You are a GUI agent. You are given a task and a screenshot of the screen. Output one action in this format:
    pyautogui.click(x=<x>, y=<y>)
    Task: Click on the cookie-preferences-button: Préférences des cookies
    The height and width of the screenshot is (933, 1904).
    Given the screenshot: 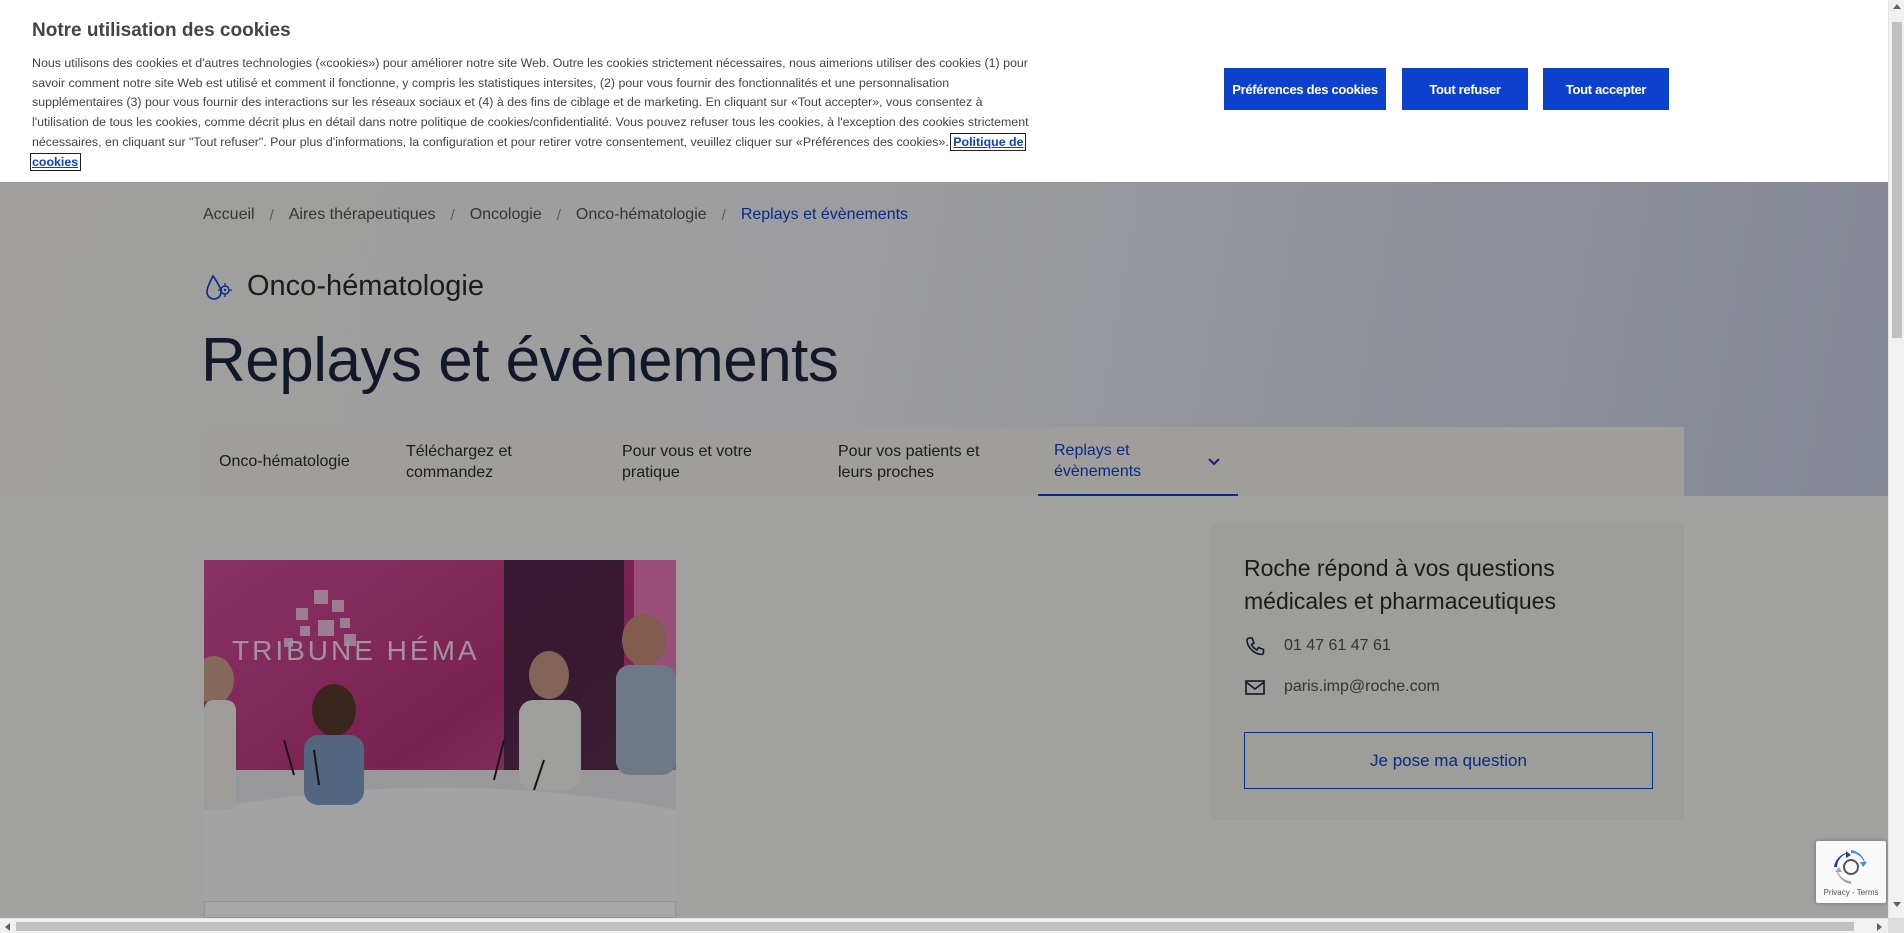 What is the action you would take?
    pyautogui.click(x=1305, y=89)
    